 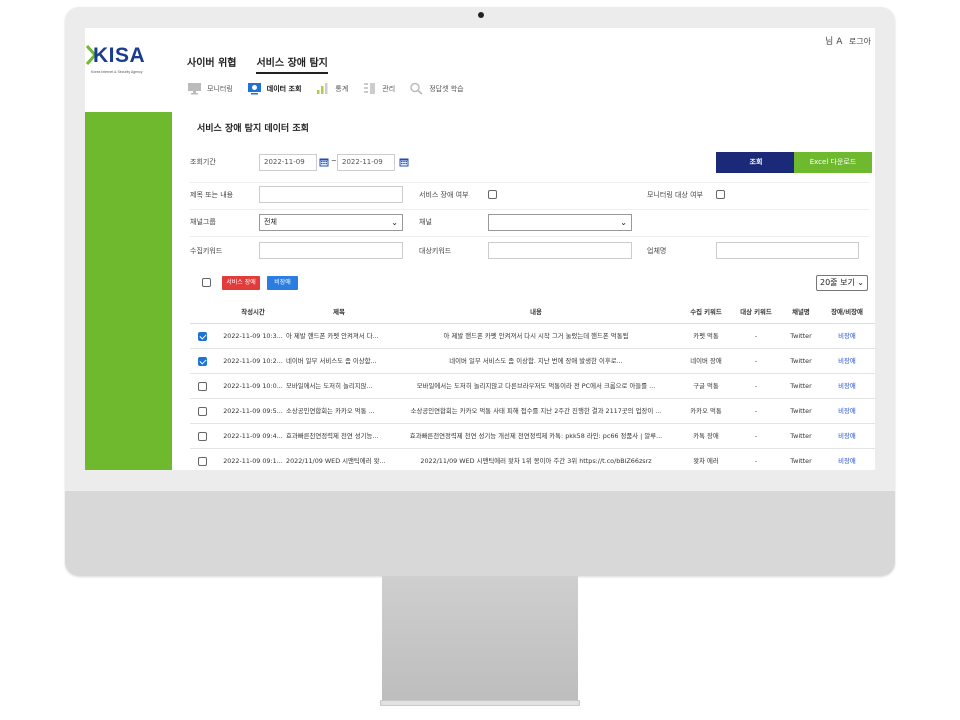 What do you see at coordinates (706, 461) in the screenshot?
I see `cell-keyword: 왓차 에러` at bounding box center [706, 461].